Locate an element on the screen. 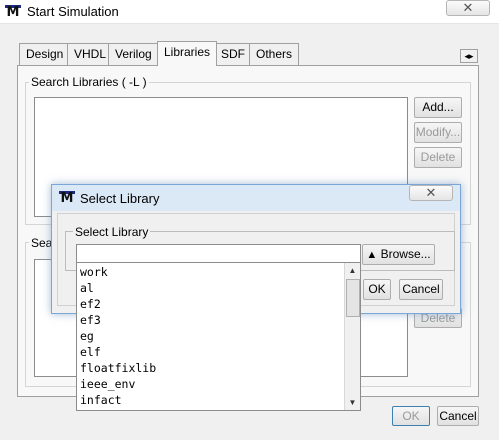  list-item: eg is located at coordinates (210, 336).